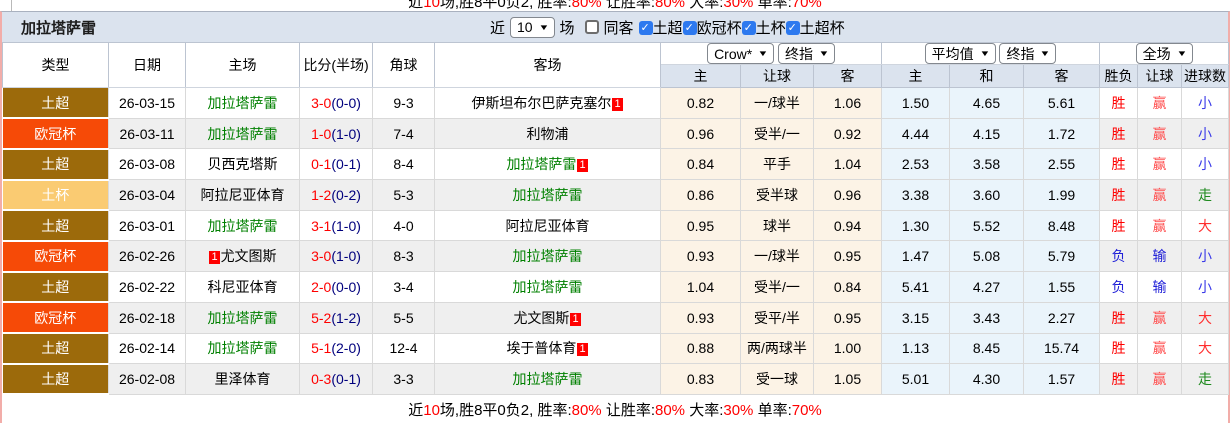 This screenshot has height=423, width=1230. Describe the element at coordinates (1061, 348) in the screenshot. I see `avg-away: 15.74` at that location.